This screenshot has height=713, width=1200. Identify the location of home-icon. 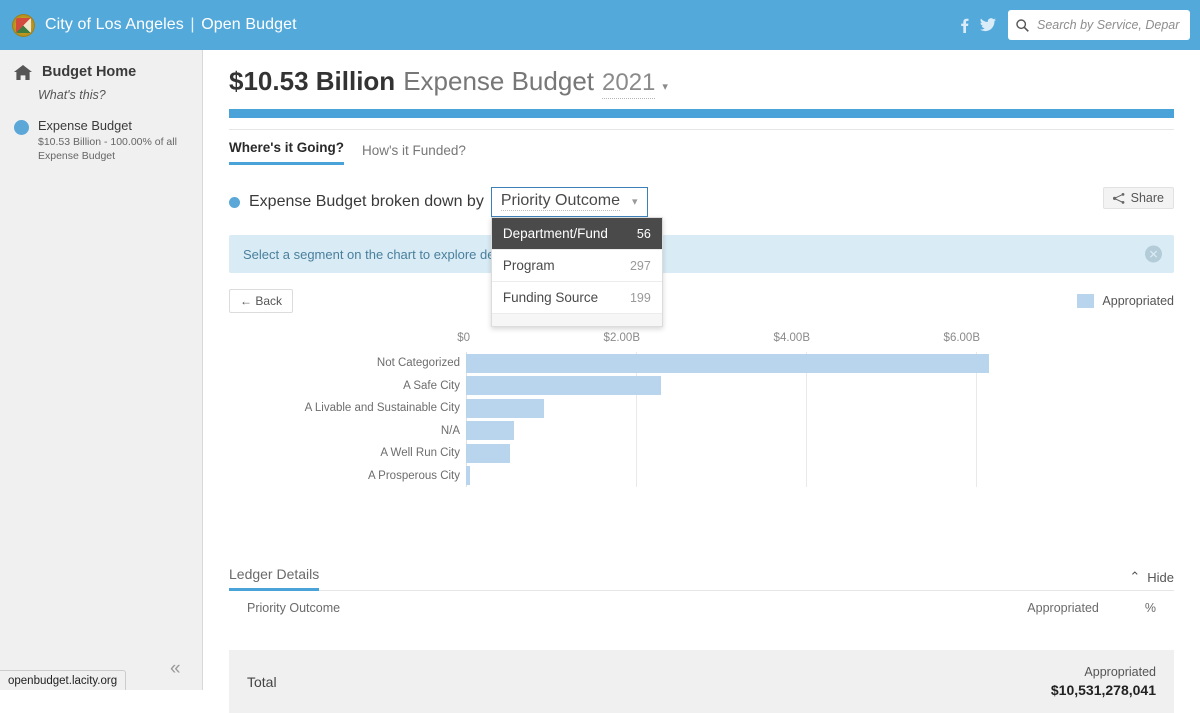
(23, 72).